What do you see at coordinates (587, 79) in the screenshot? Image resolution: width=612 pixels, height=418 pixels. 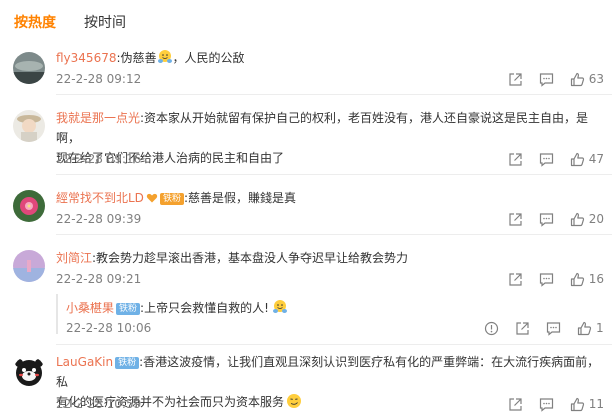 I see `like-button: 63` at bounding box center [587, 79].